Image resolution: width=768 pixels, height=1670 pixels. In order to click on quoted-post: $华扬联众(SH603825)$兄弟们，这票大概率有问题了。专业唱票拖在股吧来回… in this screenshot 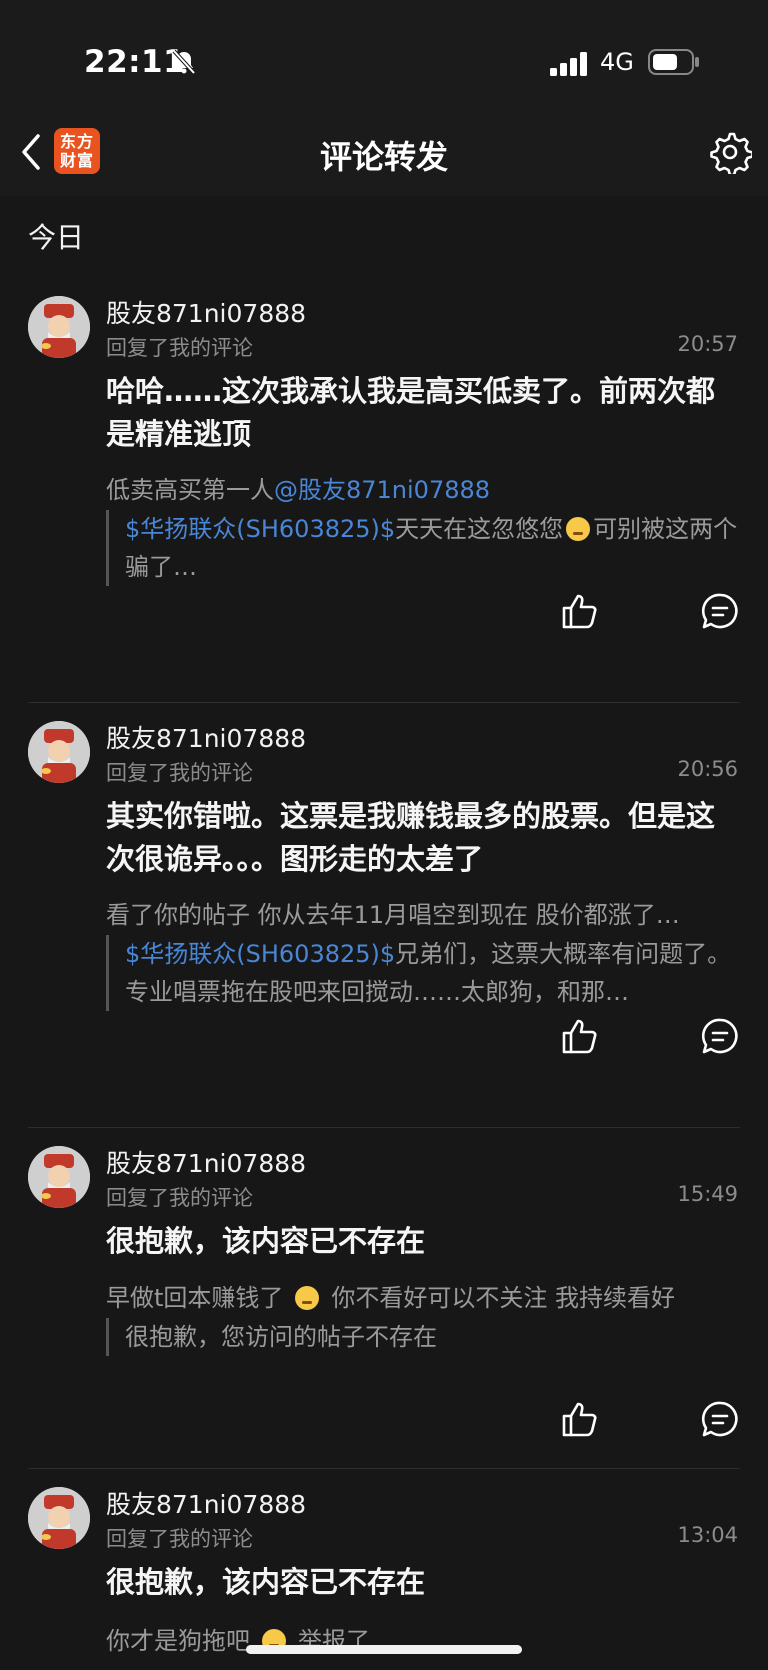, I will do `click(426, 973)`.